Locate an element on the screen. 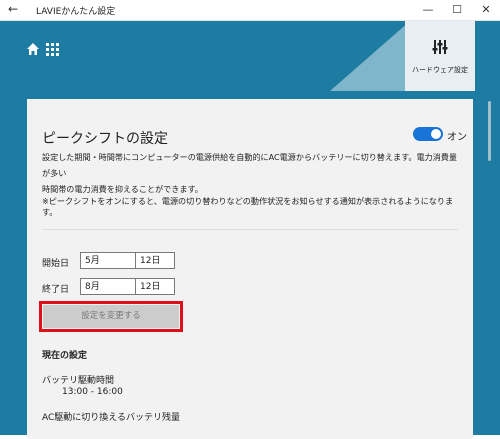  divider is located at coordinates (250, 229).